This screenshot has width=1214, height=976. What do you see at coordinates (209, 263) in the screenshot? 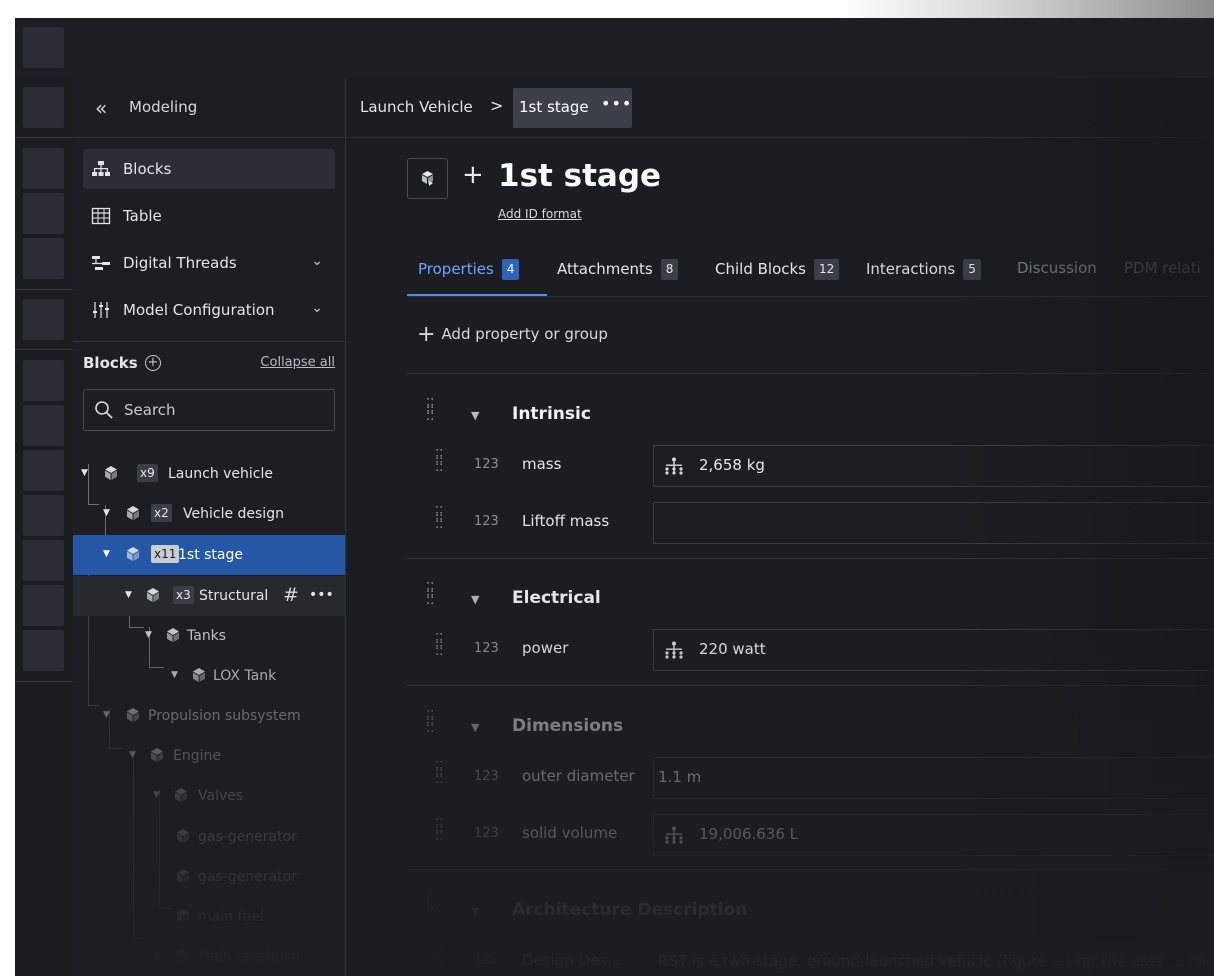
I see `nav-item-digital-threads: Digital Threads ⌄` at bounding box center [209, 263].